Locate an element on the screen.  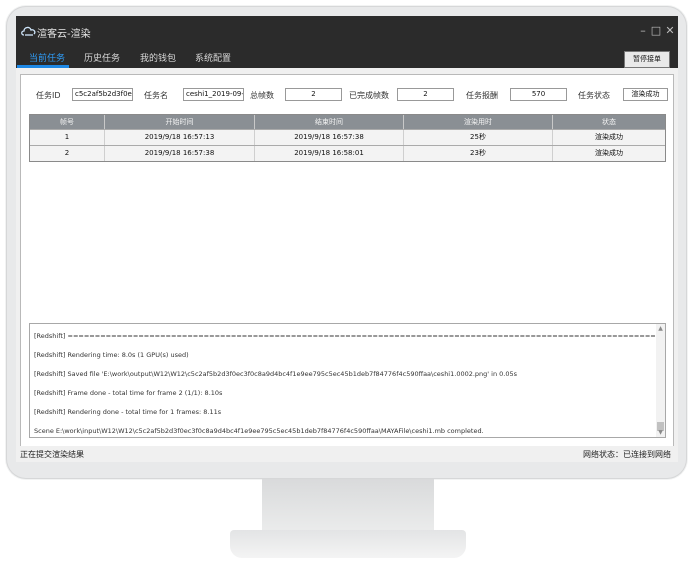
task-name-field: ceshi1_2019-09- is located at coordinates (213, 94).